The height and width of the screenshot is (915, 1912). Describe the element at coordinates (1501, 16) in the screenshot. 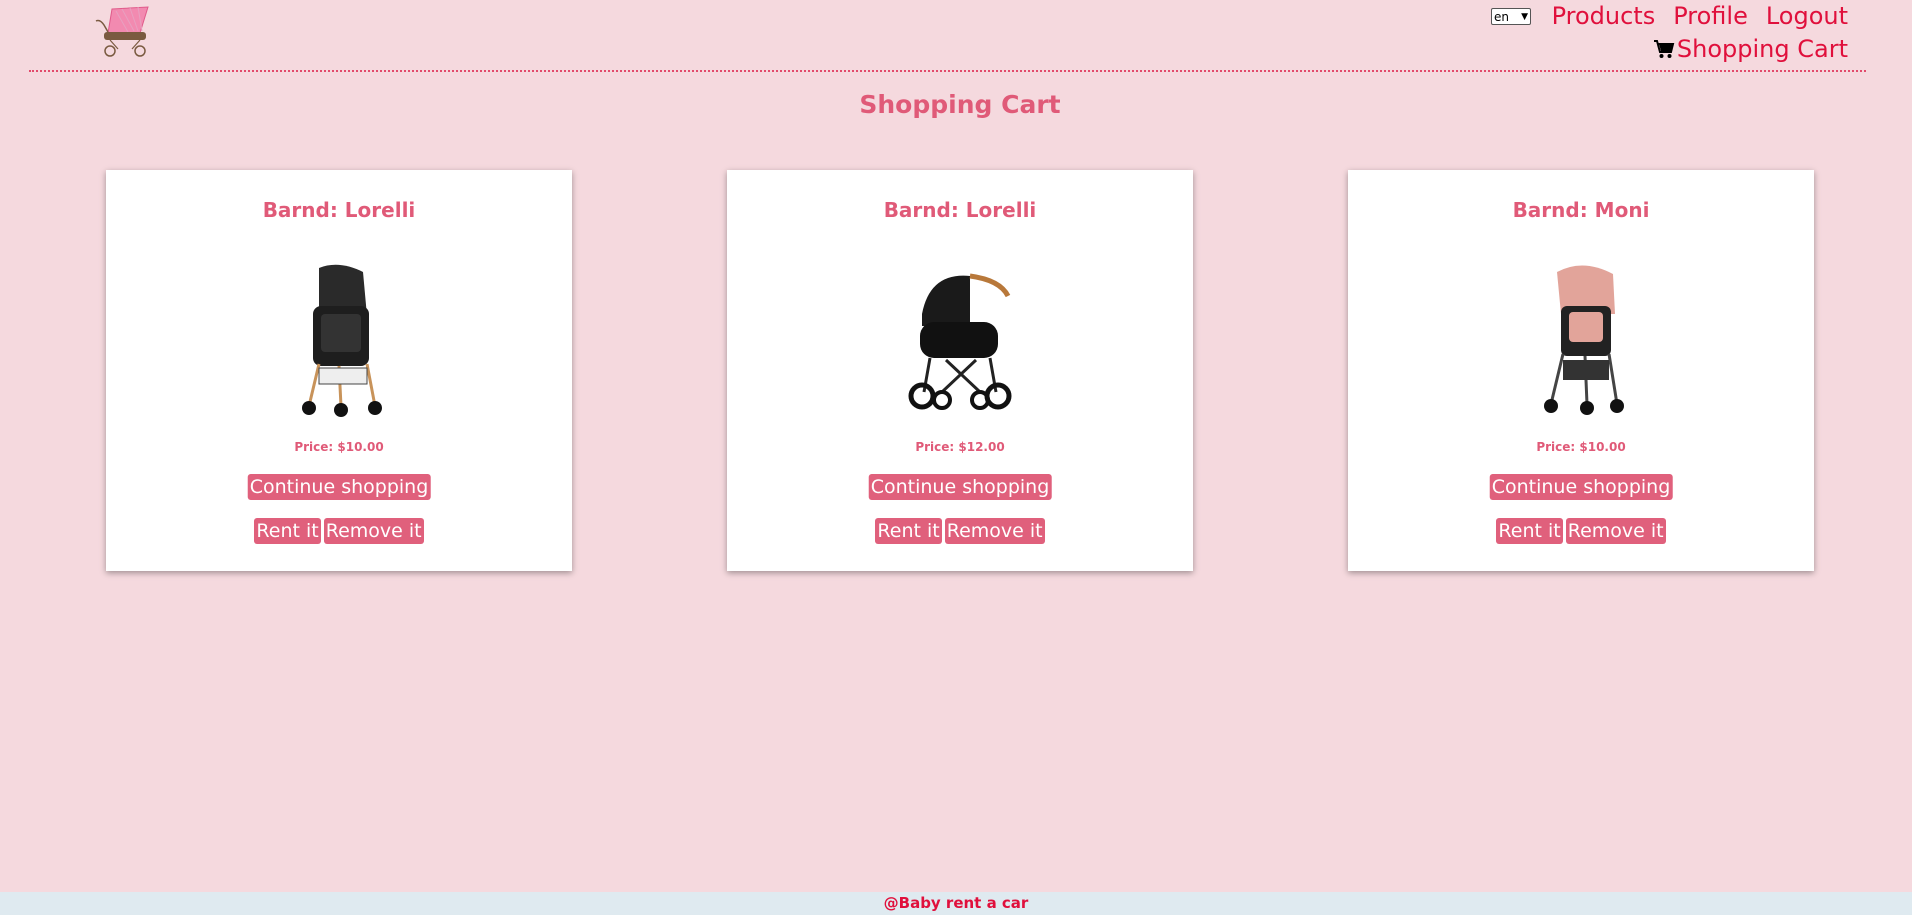

I see `language-value: en` at that location.